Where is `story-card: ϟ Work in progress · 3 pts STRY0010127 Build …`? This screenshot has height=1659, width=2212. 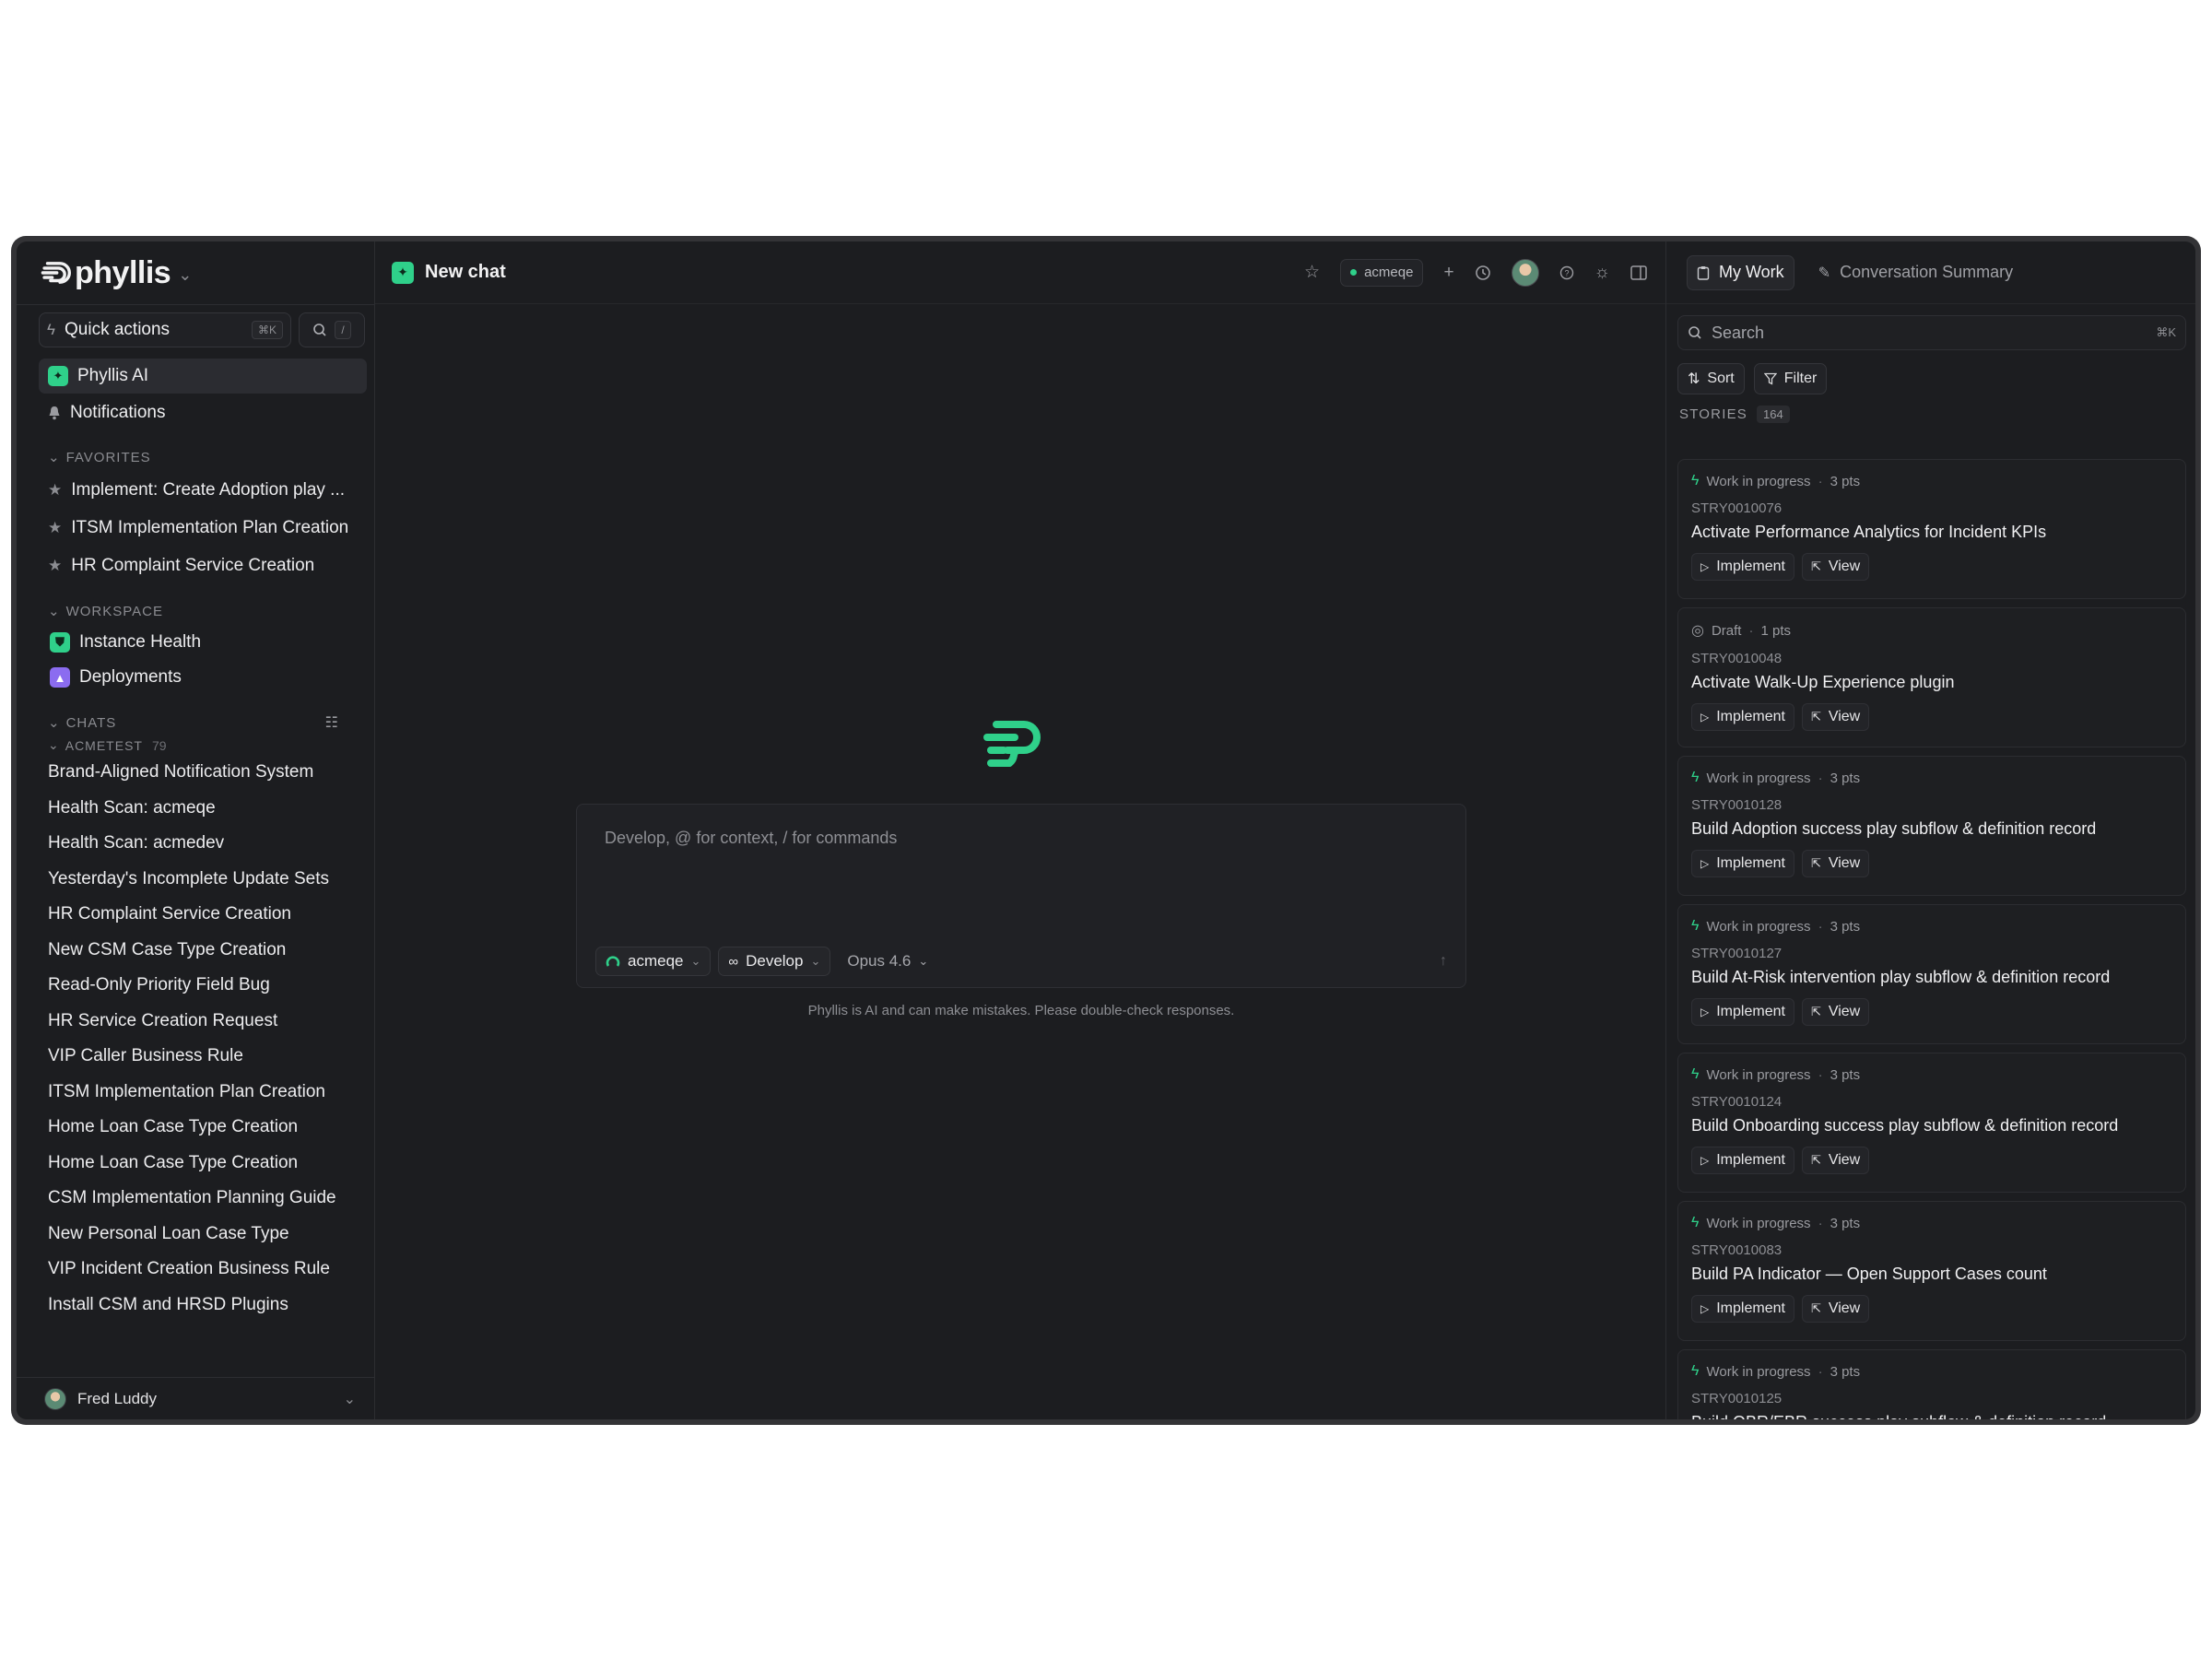
story-card: ϟ Work in progress · 3 pts STRY0010127 Build … is located at coordinates (1931, 974).